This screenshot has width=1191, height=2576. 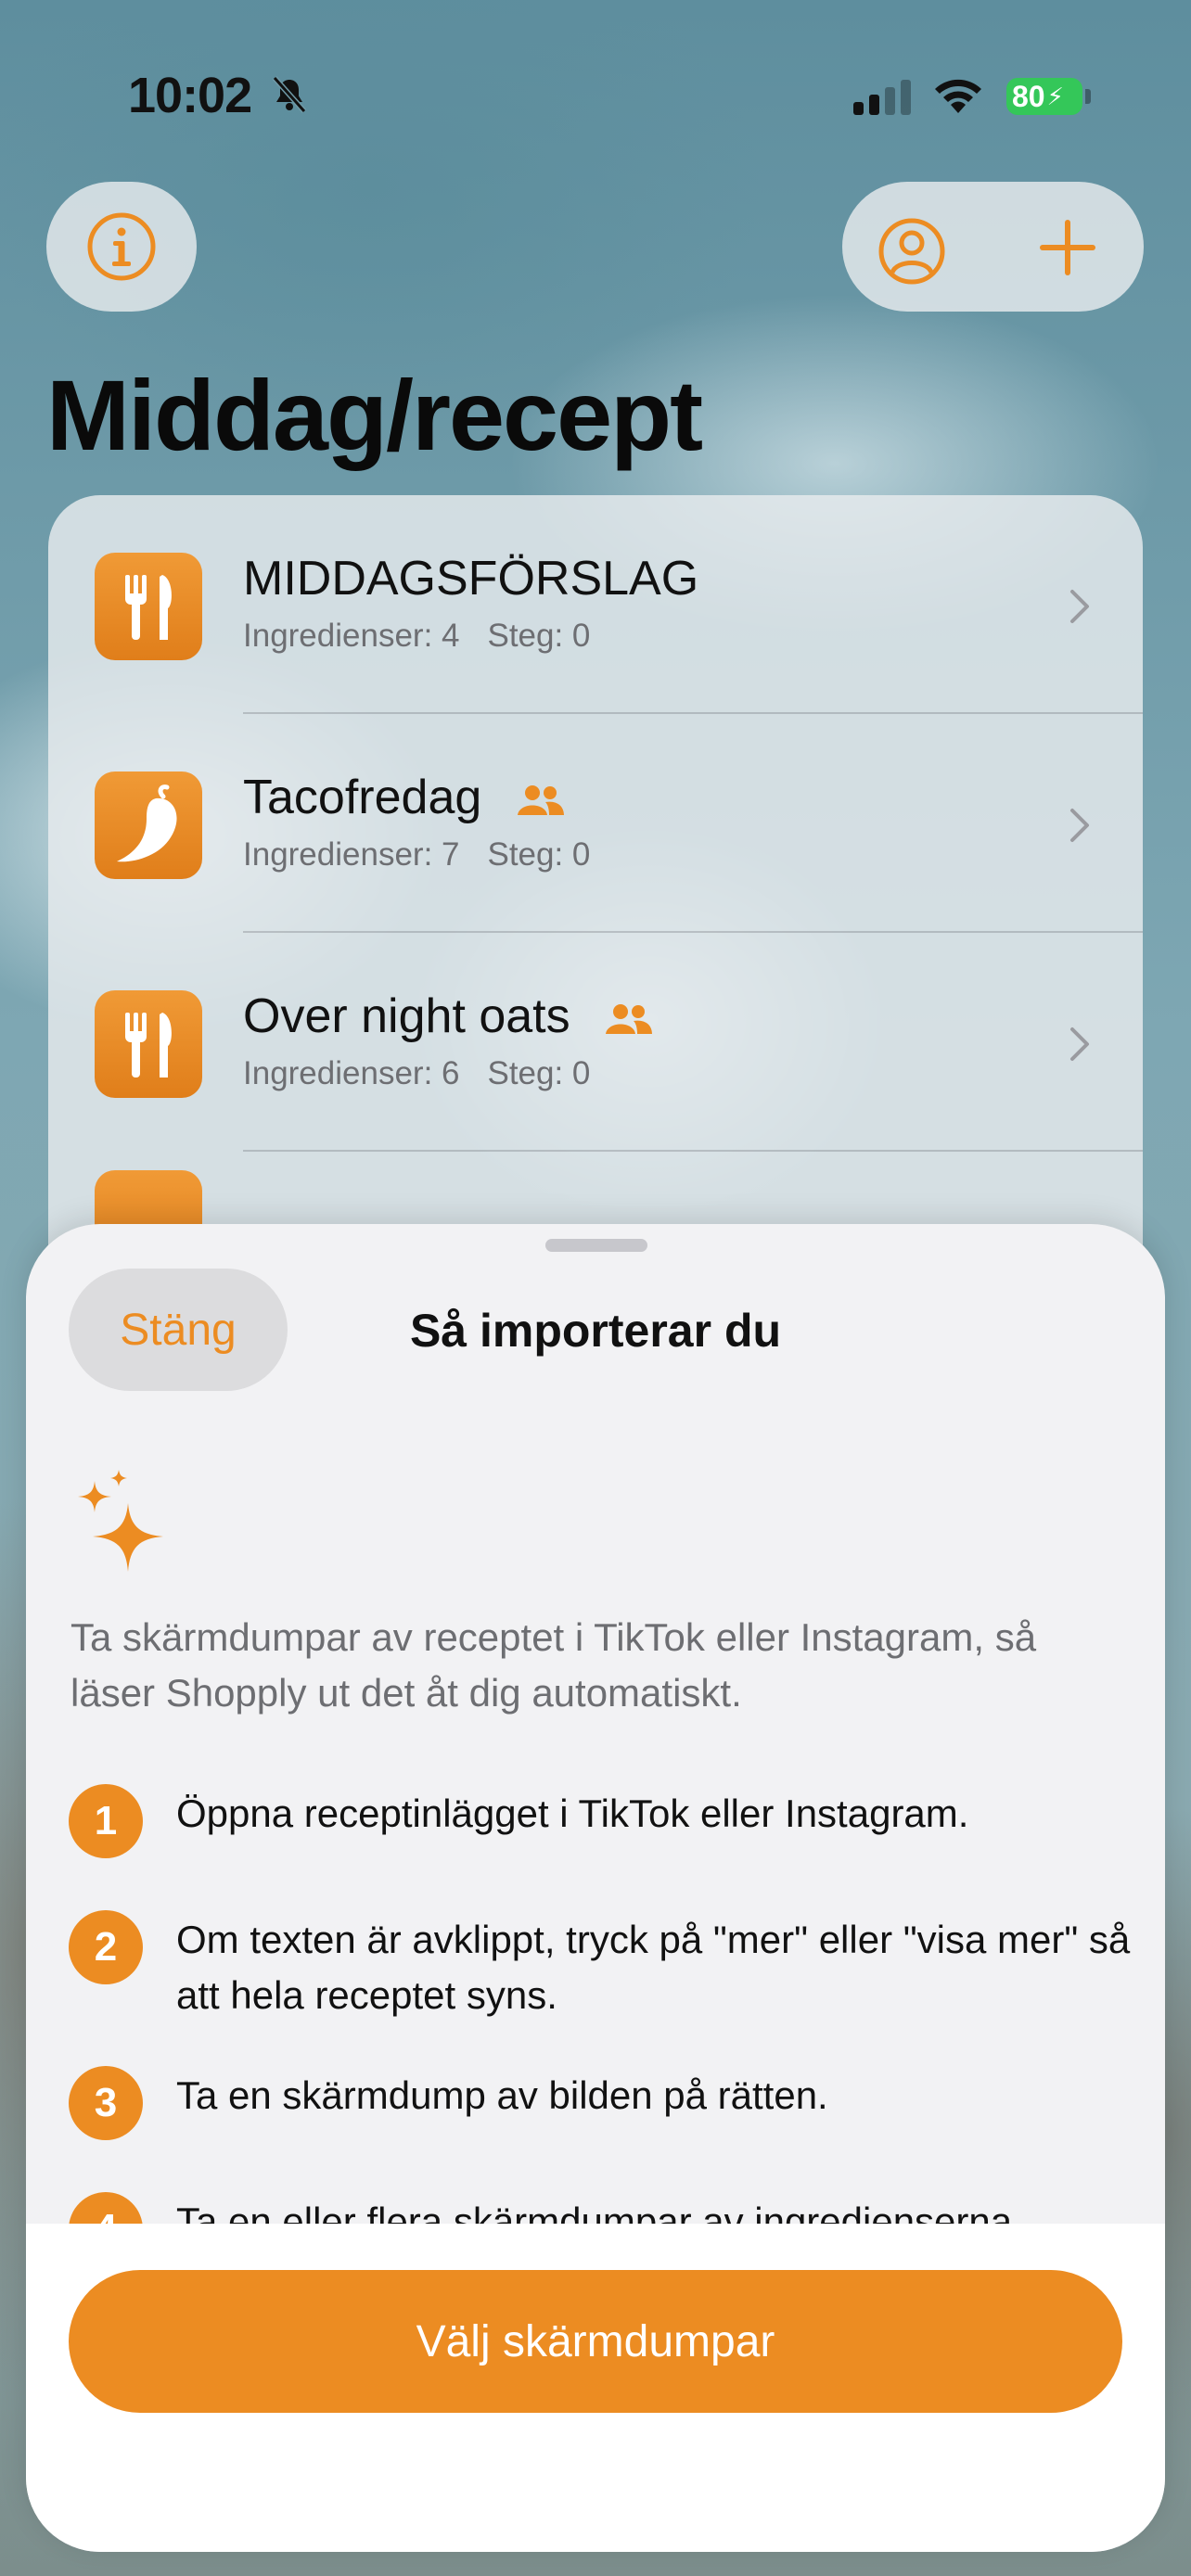 What do you see at coordinates (882, 97) in the screenshot?
I see `cellular-signal-icon` at bounding box center [882, 97].